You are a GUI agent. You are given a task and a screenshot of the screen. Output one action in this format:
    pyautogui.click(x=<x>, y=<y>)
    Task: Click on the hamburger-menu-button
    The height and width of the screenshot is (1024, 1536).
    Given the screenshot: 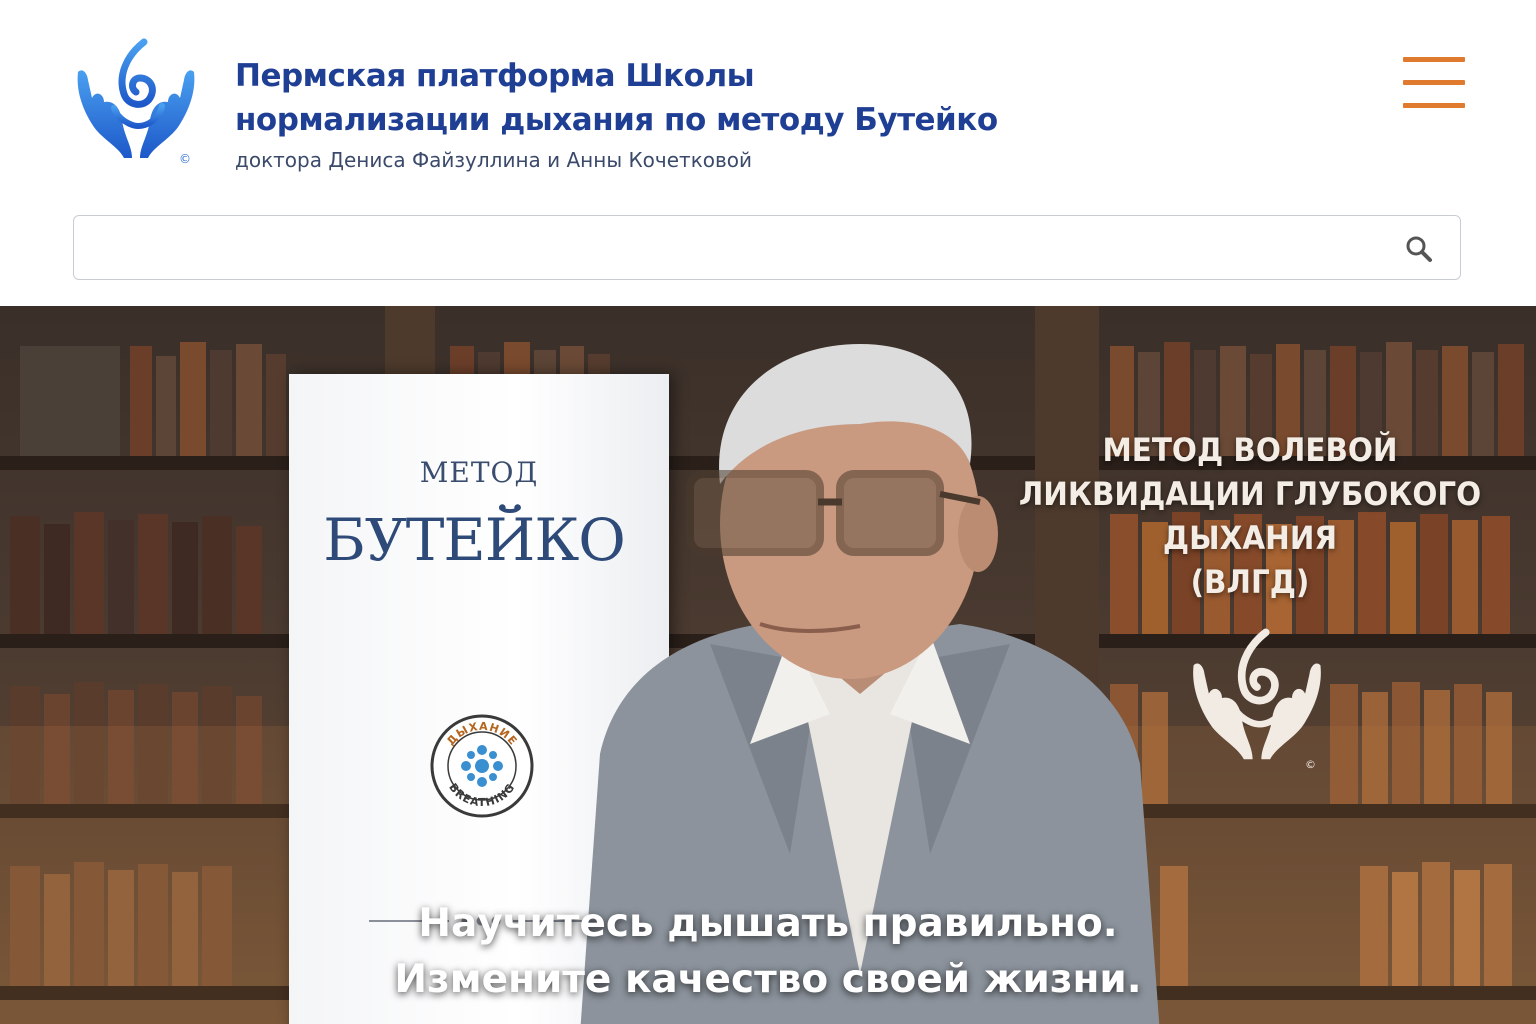 What is the action you would take?
    pyautogui.click(x=1434, y=85)
    